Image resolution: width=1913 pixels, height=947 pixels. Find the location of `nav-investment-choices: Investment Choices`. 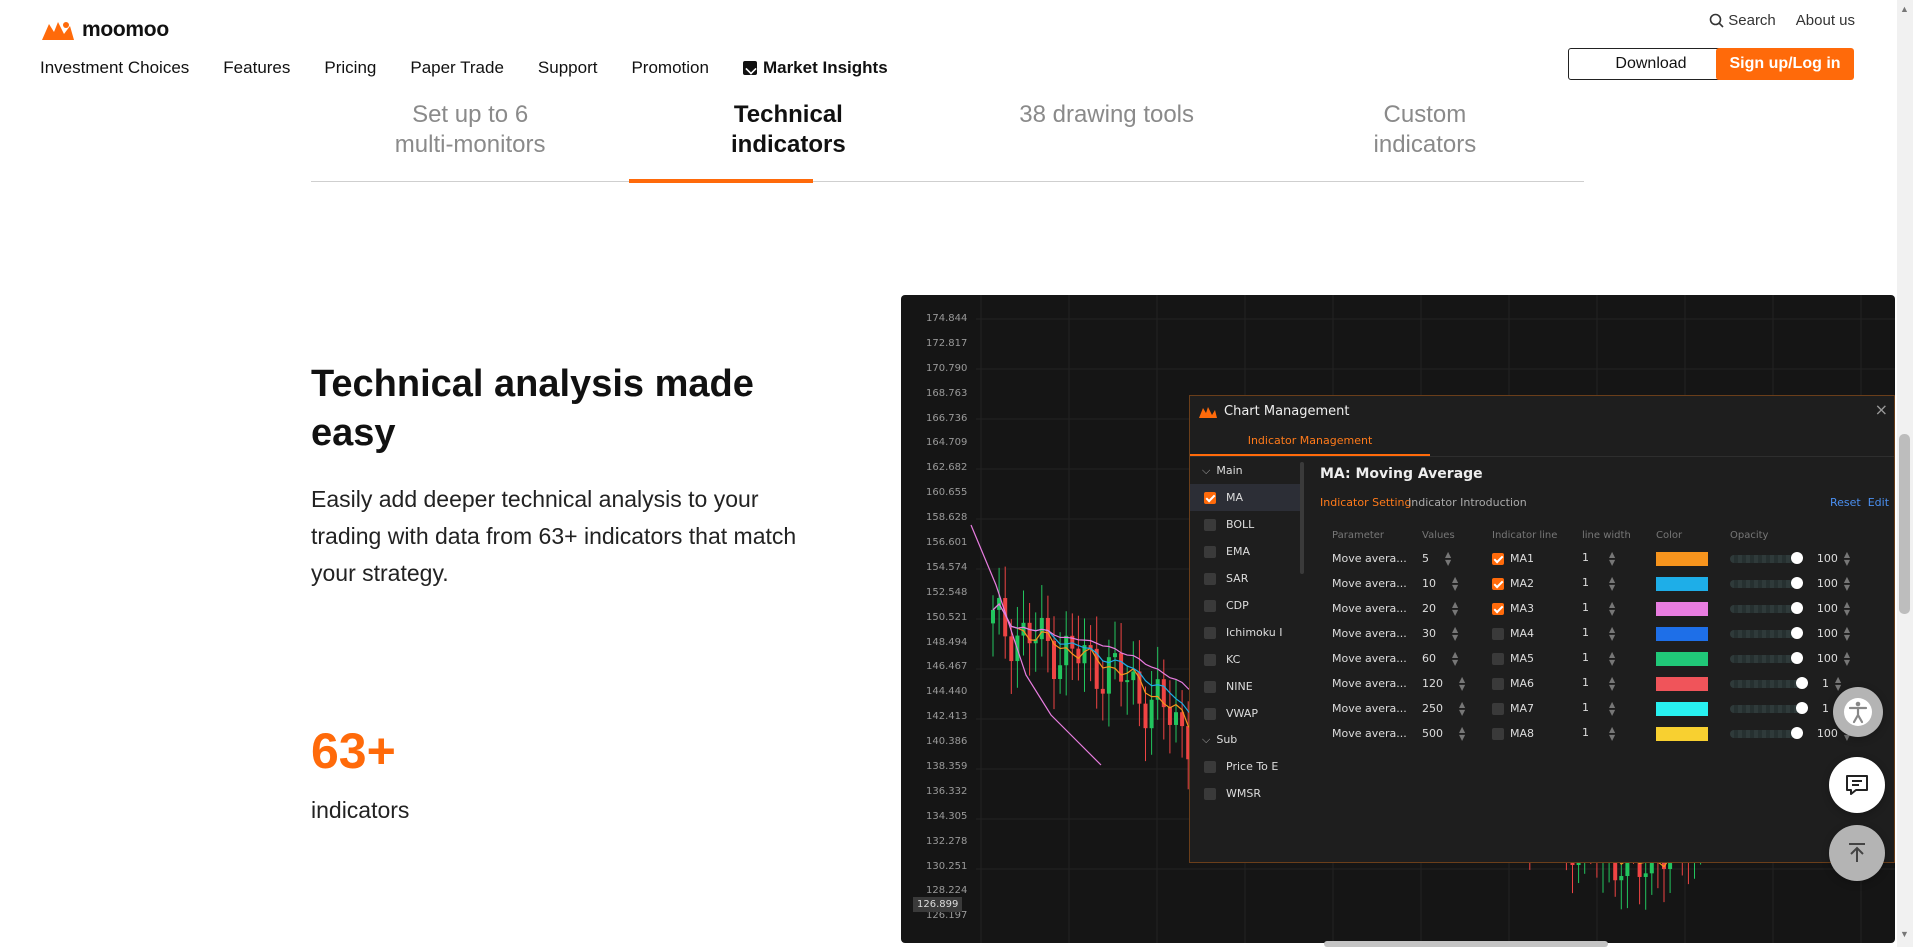

nav-investment-choices: Investment Choices is located at coordinates (114, 68).